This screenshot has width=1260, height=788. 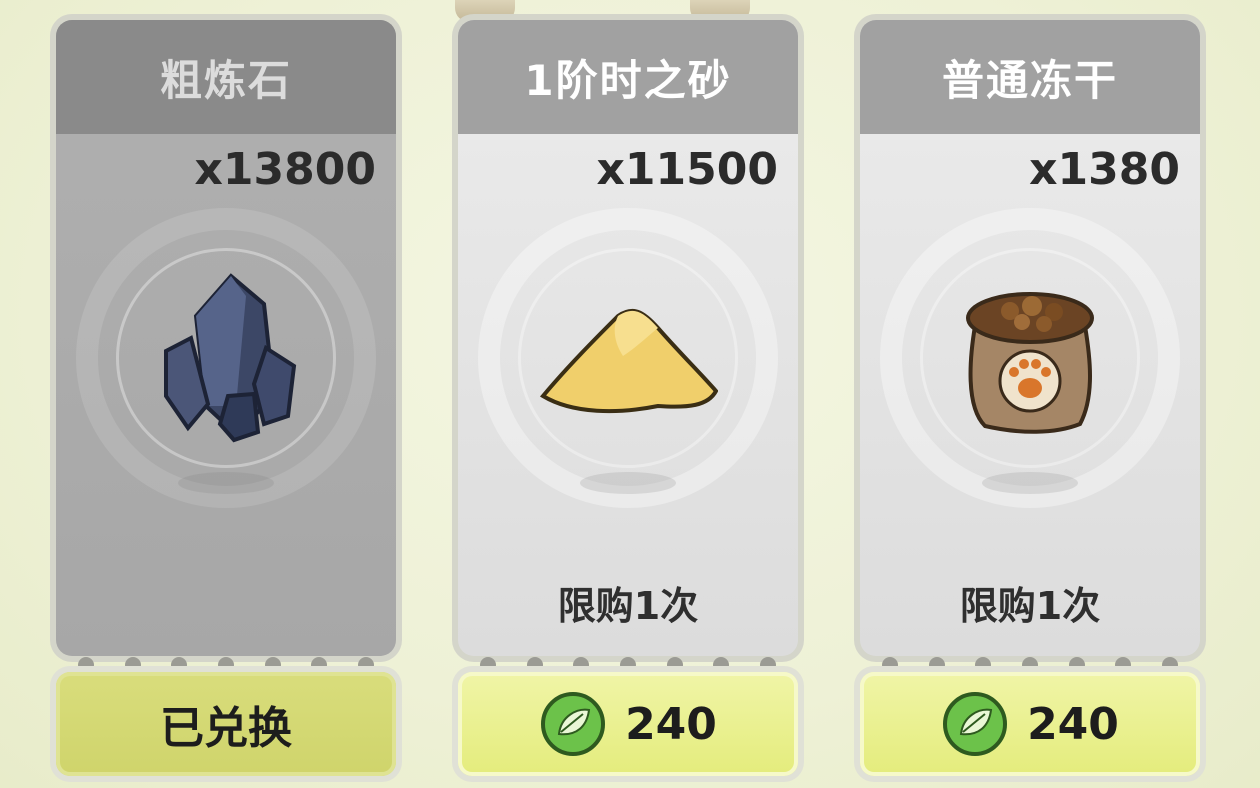 What do you see at coordinates (230, 358) in the screenshot?
I see `crystal-stone-icon` at bounding box center [230, 358].